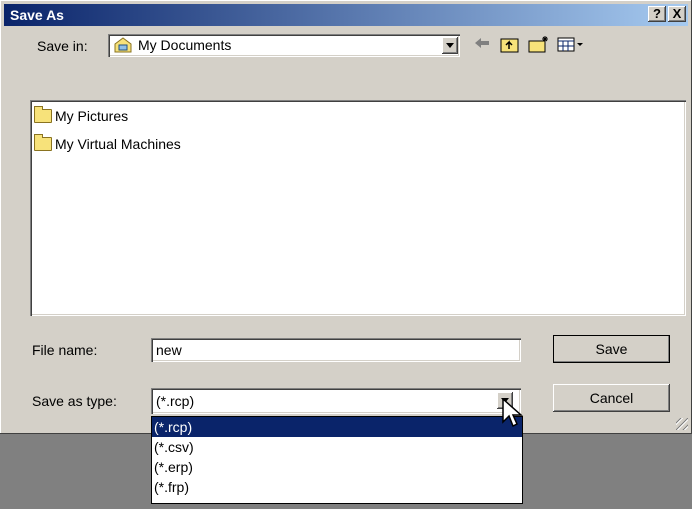 This screenshot has width=692, height=509. Describe the element at coordinates (43, 114) in the screenshot. I see `pictures-folder-icon` at that location.